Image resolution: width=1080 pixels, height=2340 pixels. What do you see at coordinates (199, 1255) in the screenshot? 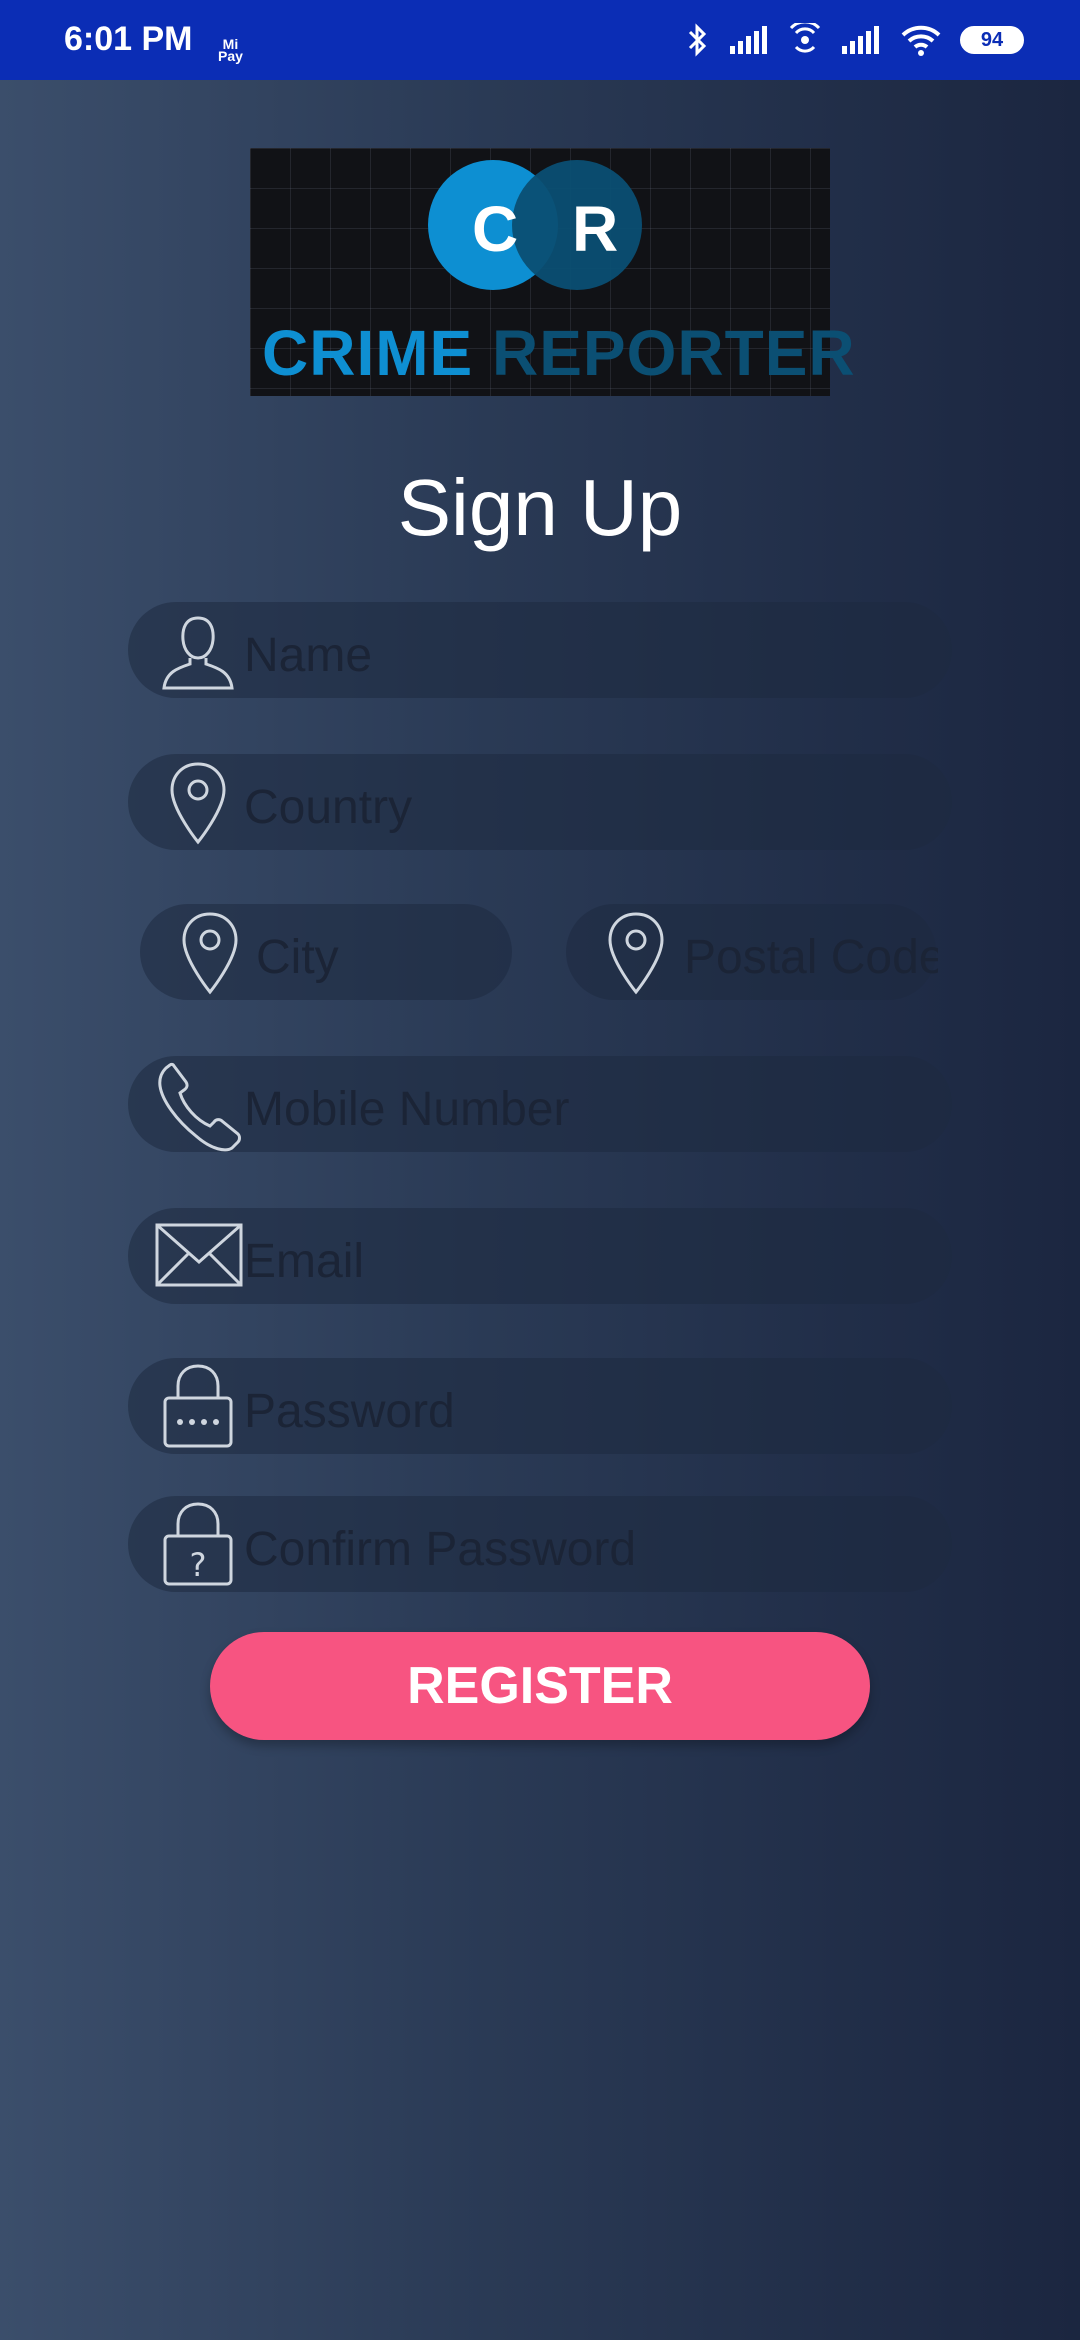
I see `envelope-icon` at bounding box center [199, 1255].